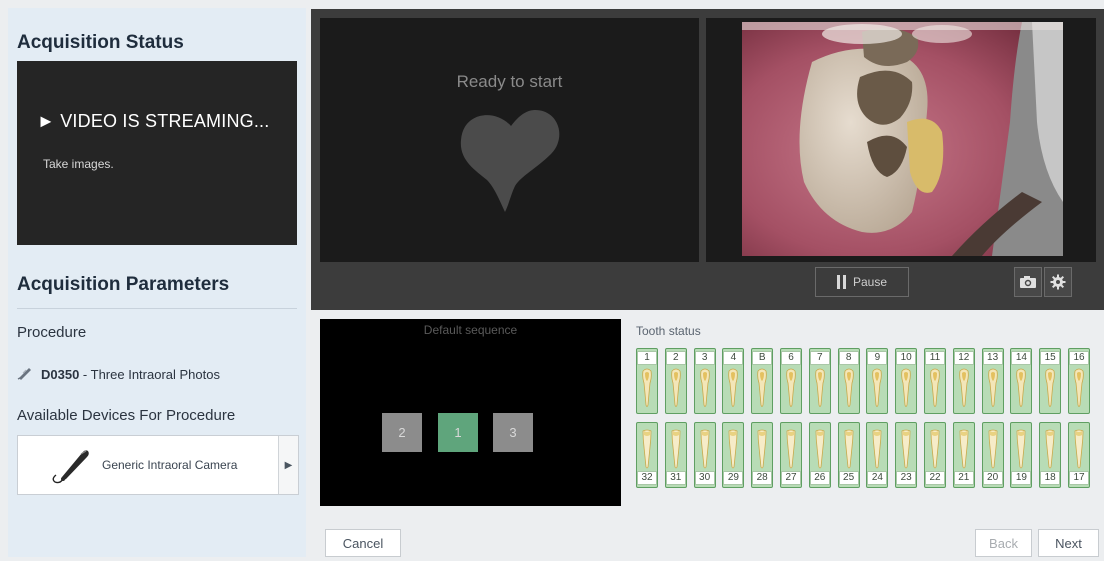 The image size is (1104, 561). I want to click on ready-text: Ready to start, so click(509, 81).